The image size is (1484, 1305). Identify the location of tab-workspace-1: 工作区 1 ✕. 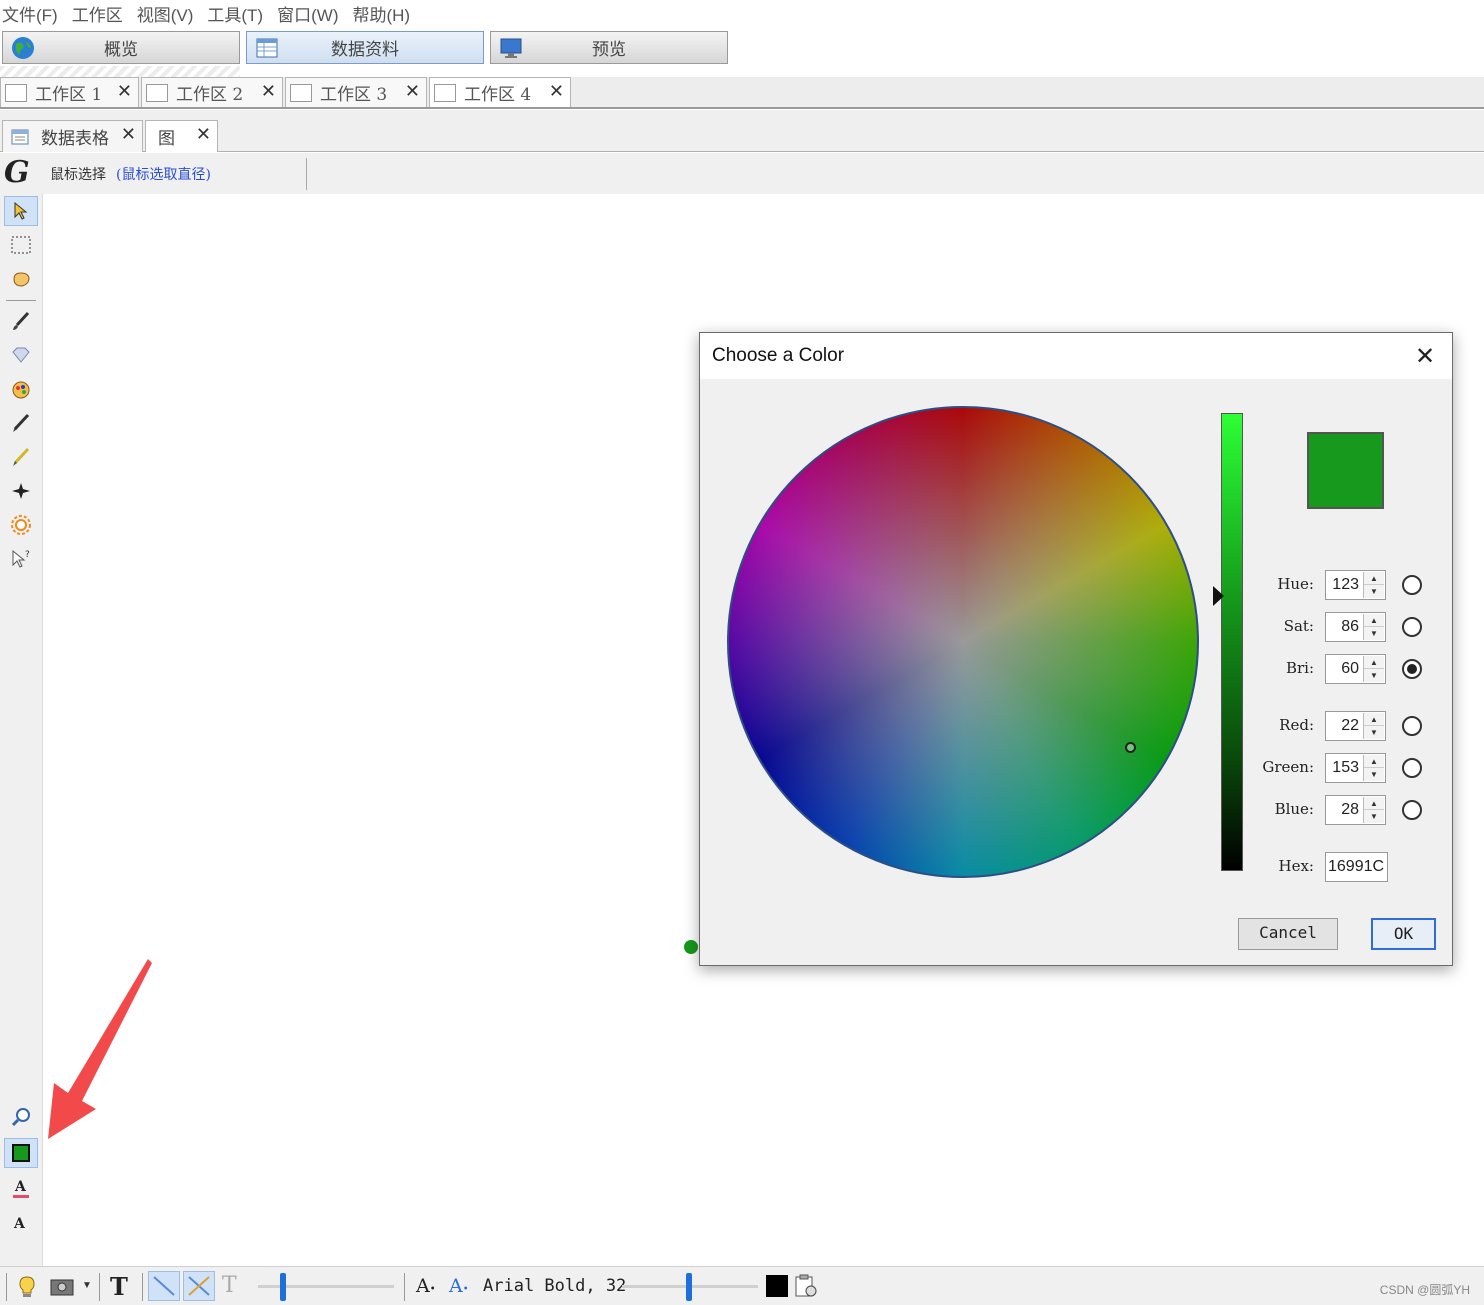
(69, 92).